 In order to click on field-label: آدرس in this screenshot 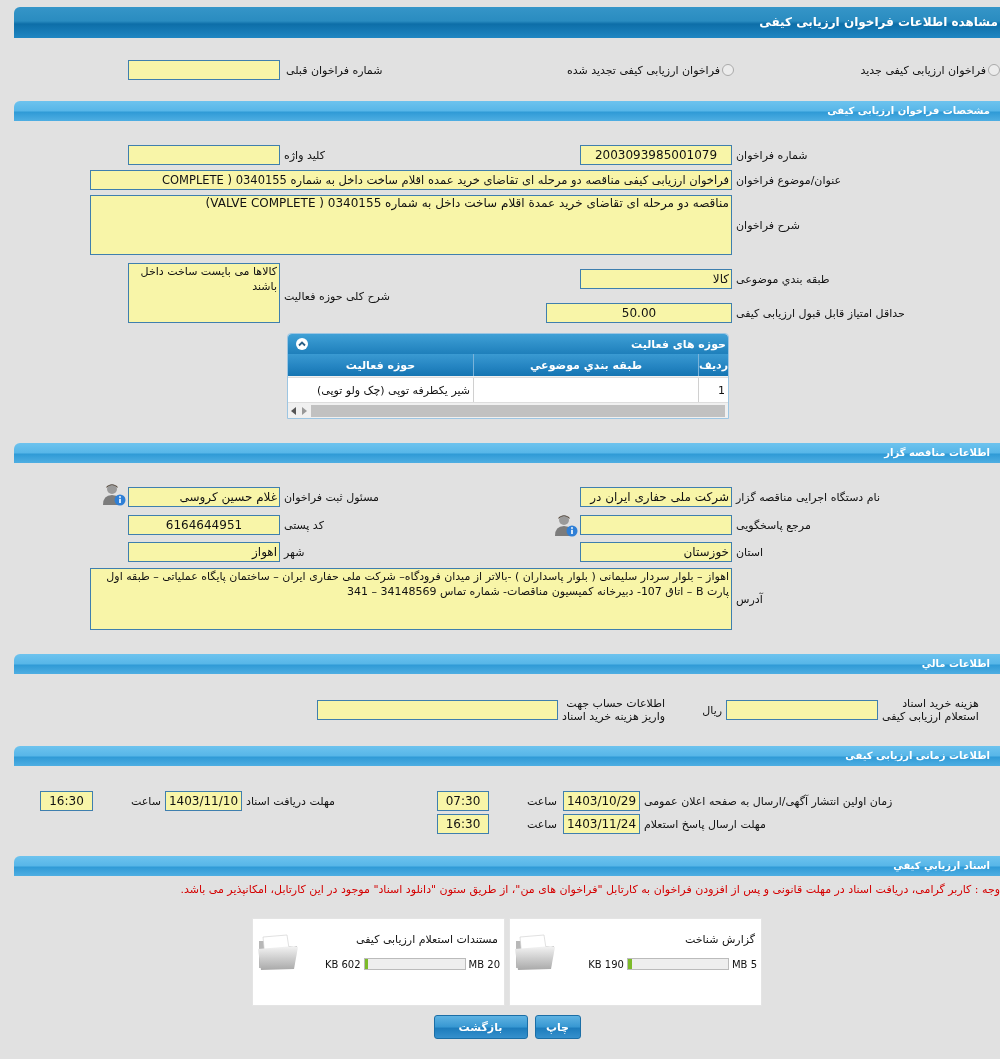, I will do `click(749, 599)`.